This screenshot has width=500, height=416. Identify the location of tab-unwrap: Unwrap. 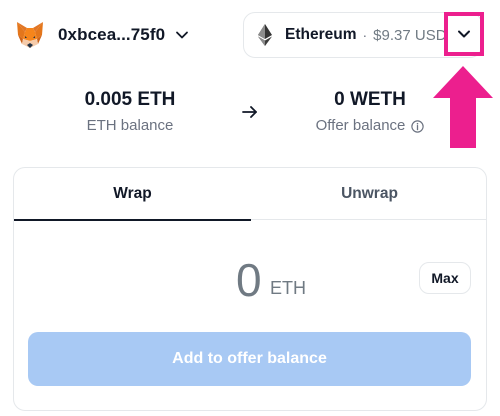
(368, 194).